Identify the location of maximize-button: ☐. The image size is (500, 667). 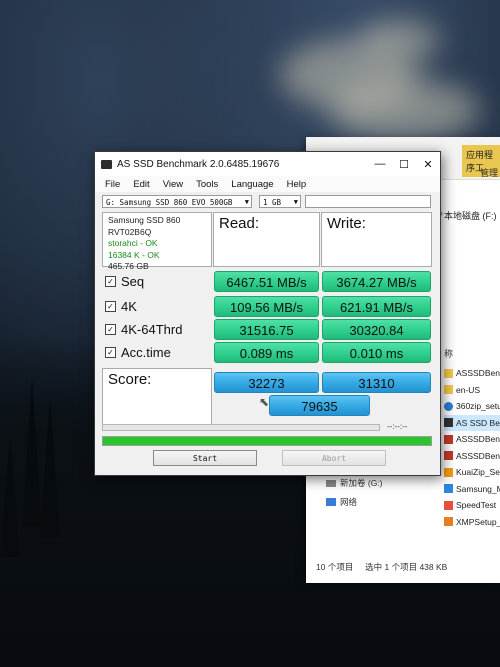
(404, 164).